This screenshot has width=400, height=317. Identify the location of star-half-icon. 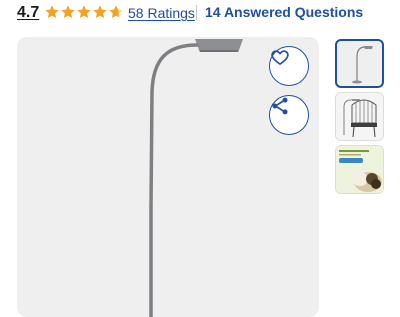
(116, 11).